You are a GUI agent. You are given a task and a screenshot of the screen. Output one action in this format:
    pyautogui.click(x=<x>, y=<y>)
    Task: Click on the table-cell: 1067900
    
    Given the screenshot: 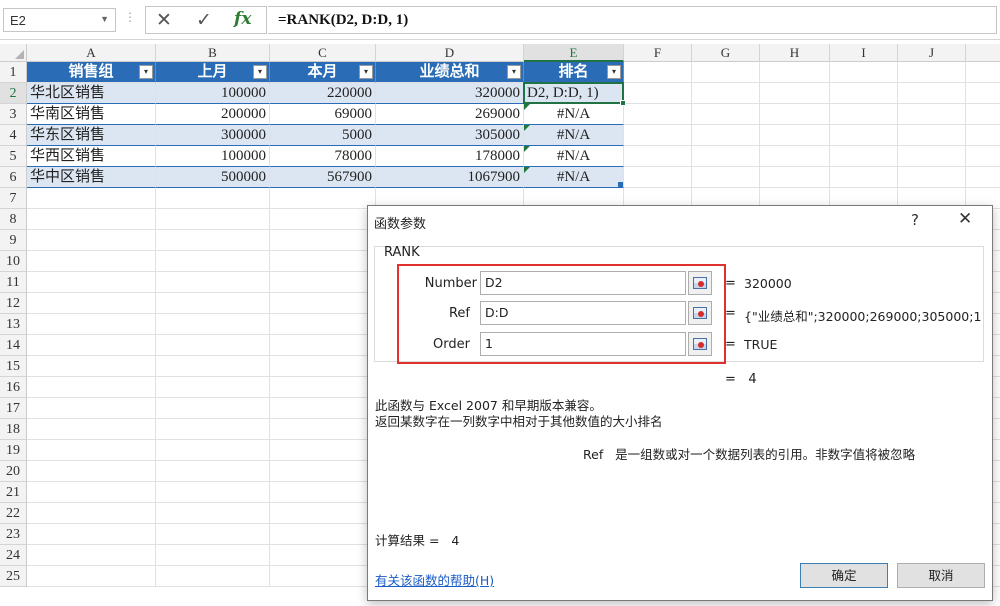 What is the action you would take?
    pyautogui.click(x=450, y=177)
    